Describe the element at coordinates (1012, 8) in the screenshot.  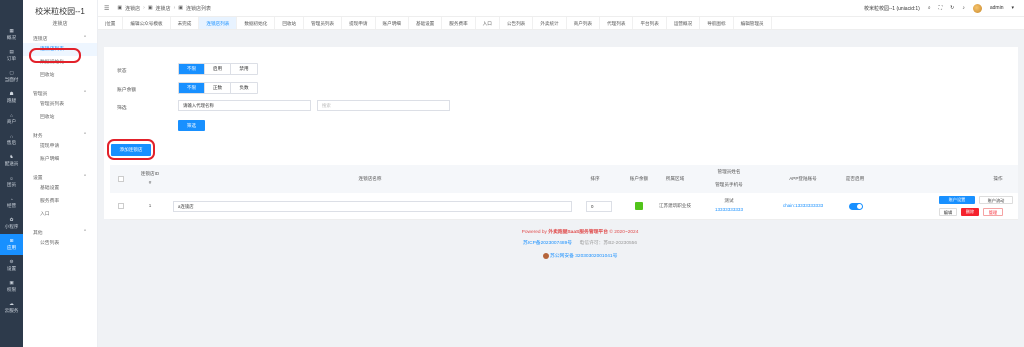
I see `chevron-down-icon: ▾` at that location.